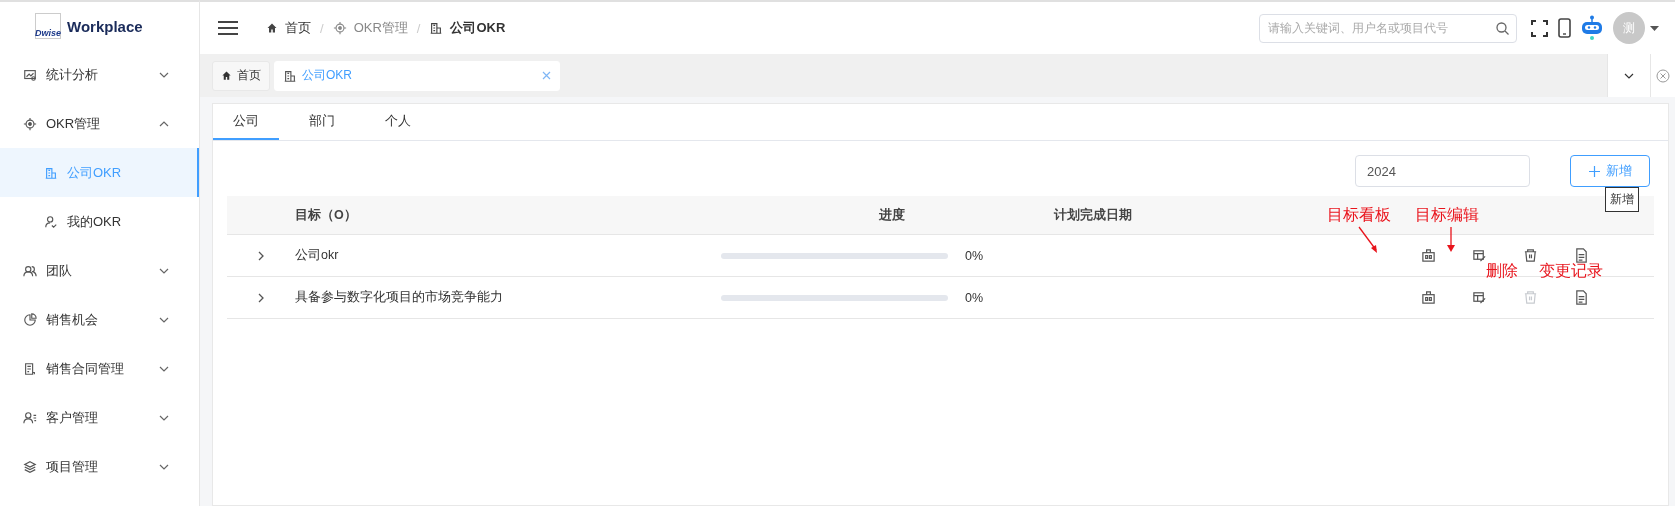 Image resolution: width=1675 pixels, height=506 pixels. What do you see at coordinates (478, 28) in the screenshot?
I see `breadcrumb-item: 公司OKR` at bounding box center [478, 28].